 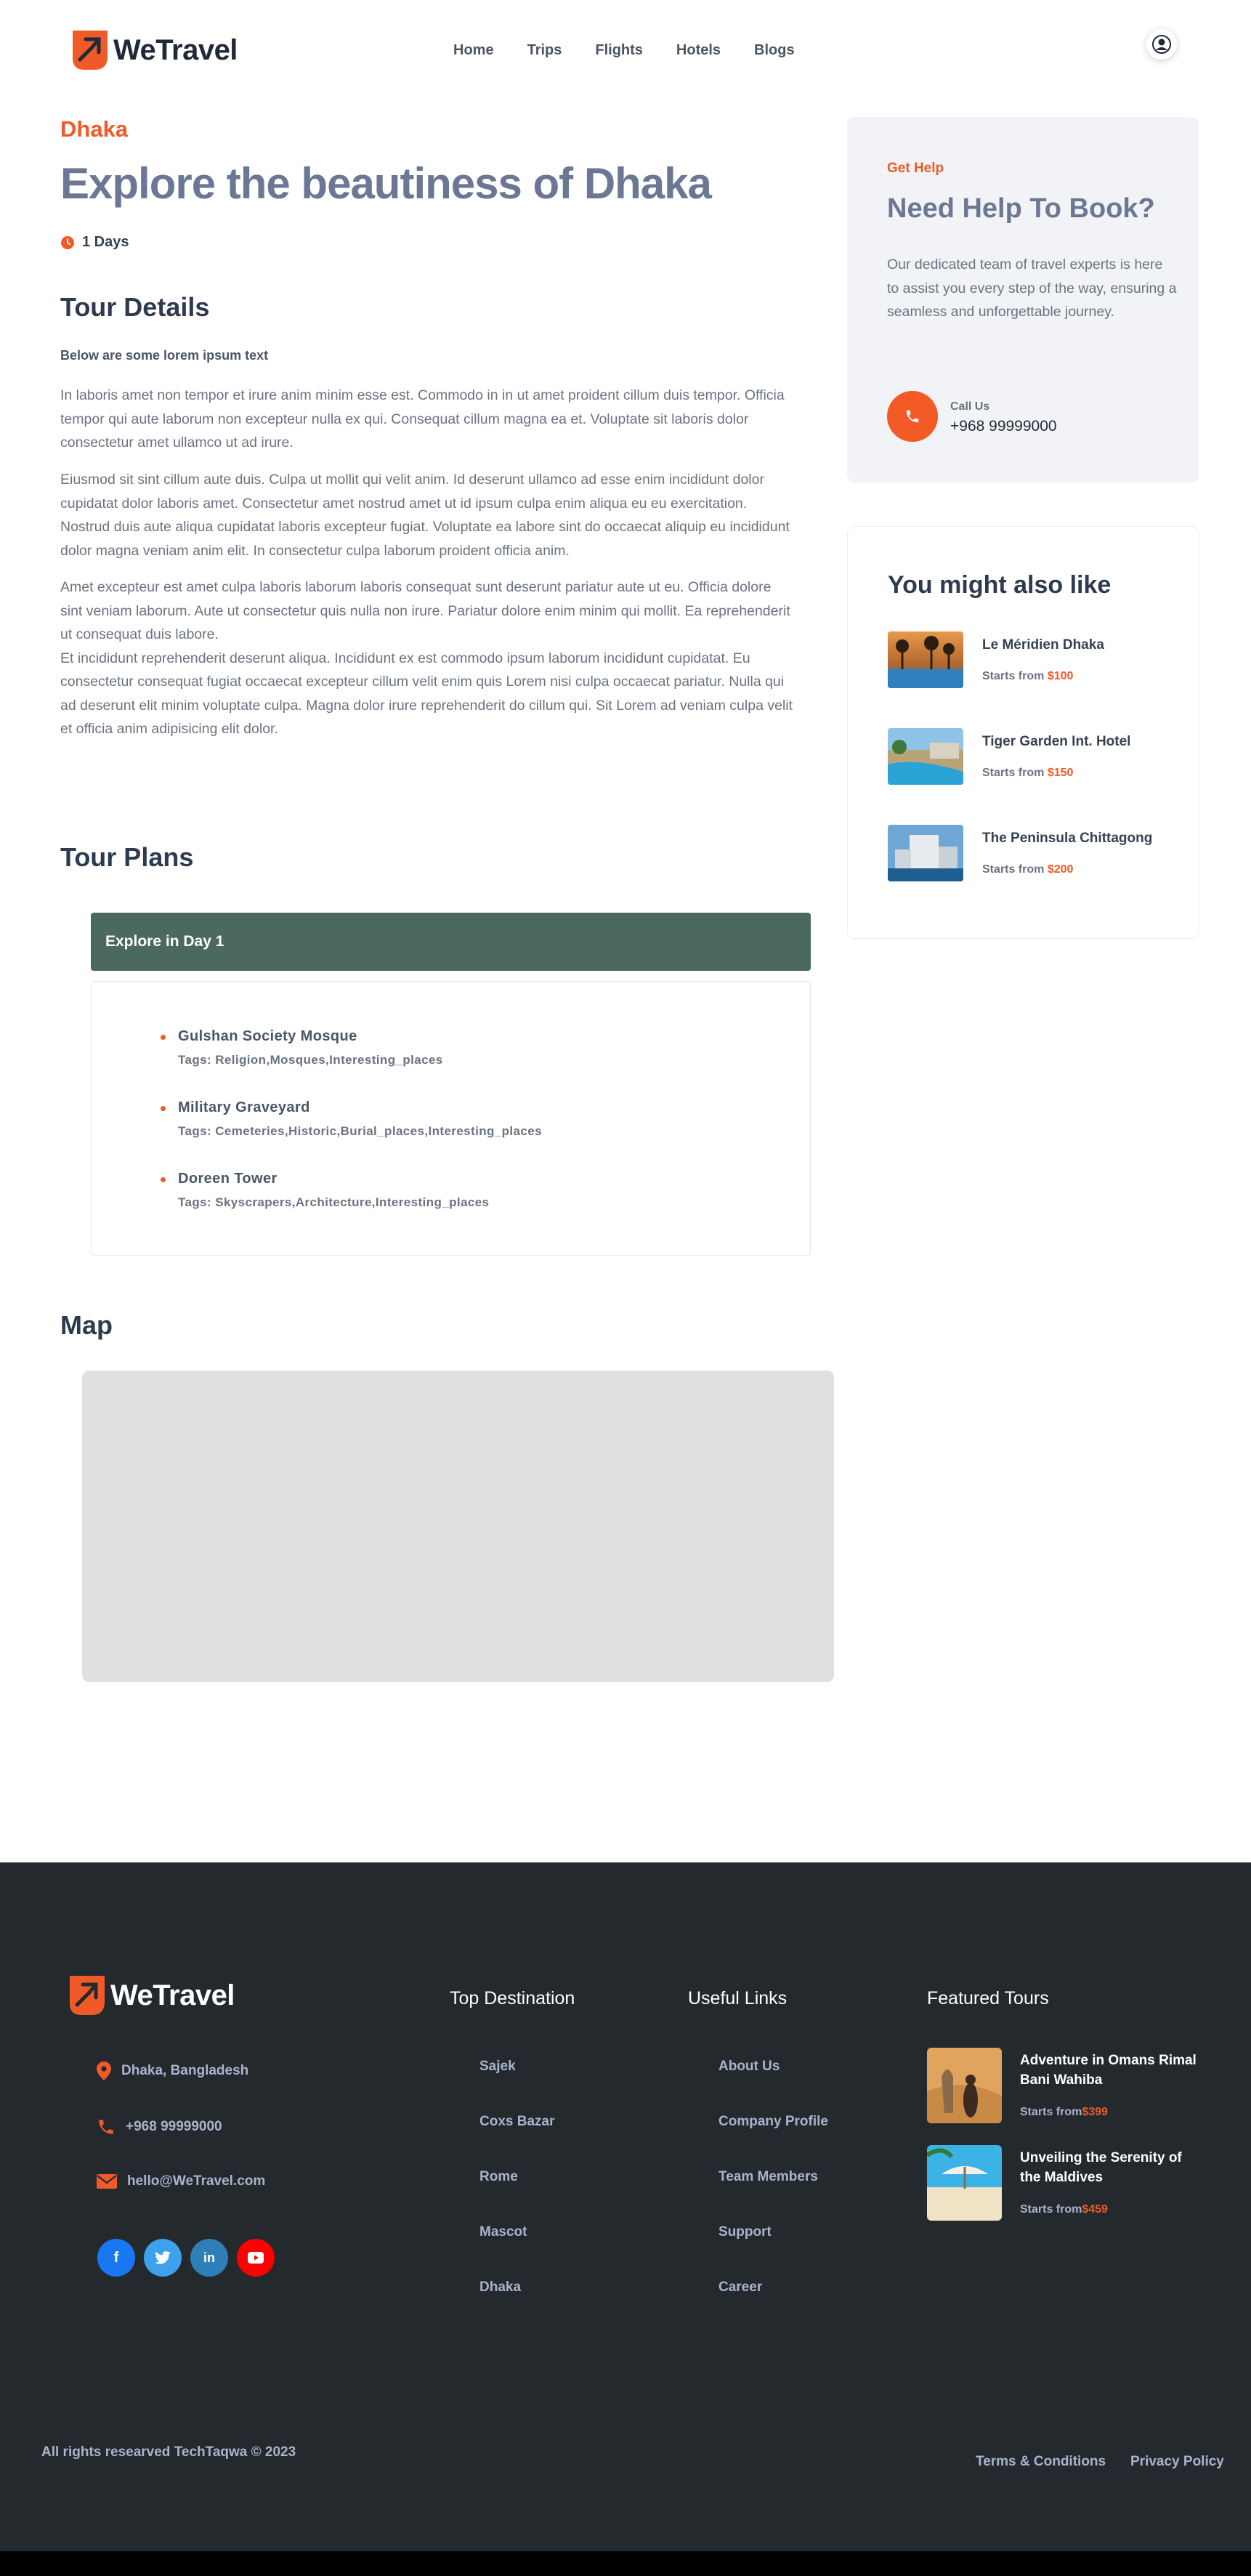 What do you see at coordinates (768, 2177) in the screenshot?
I see `link-team-members: Team Members` at bounding box center [768, 2177].